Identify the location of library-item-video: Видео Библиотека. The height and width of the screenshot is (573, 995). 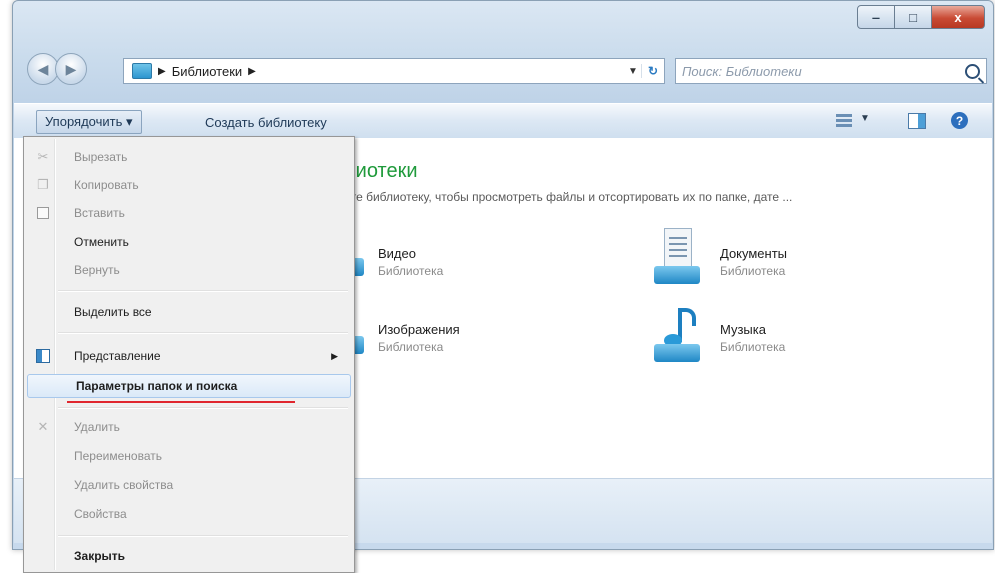
(410, 262).